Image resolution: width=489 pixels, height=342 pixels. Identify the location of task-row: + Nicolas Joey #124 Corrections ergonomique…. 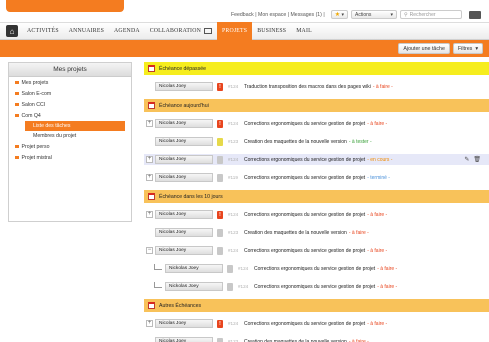
(316, 159).